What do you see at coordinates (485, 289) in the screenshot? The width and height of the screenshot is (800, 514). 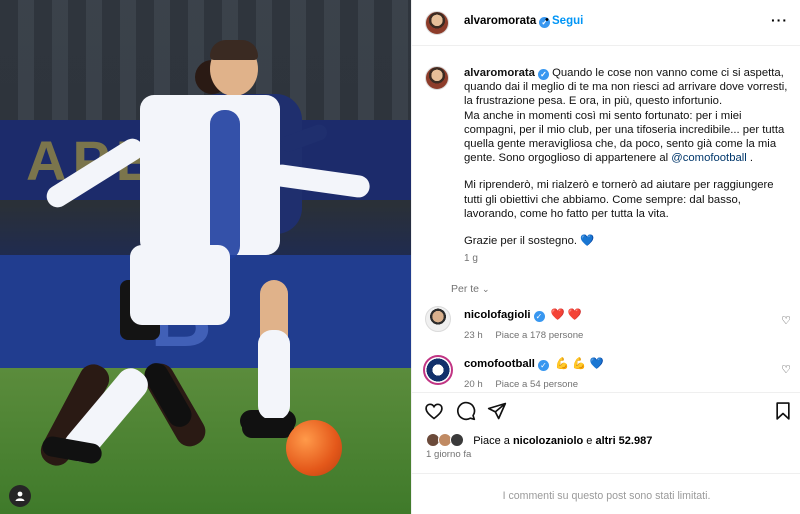 I see `chevron-down-icon: ⌄` at bounding box center [485, 289].